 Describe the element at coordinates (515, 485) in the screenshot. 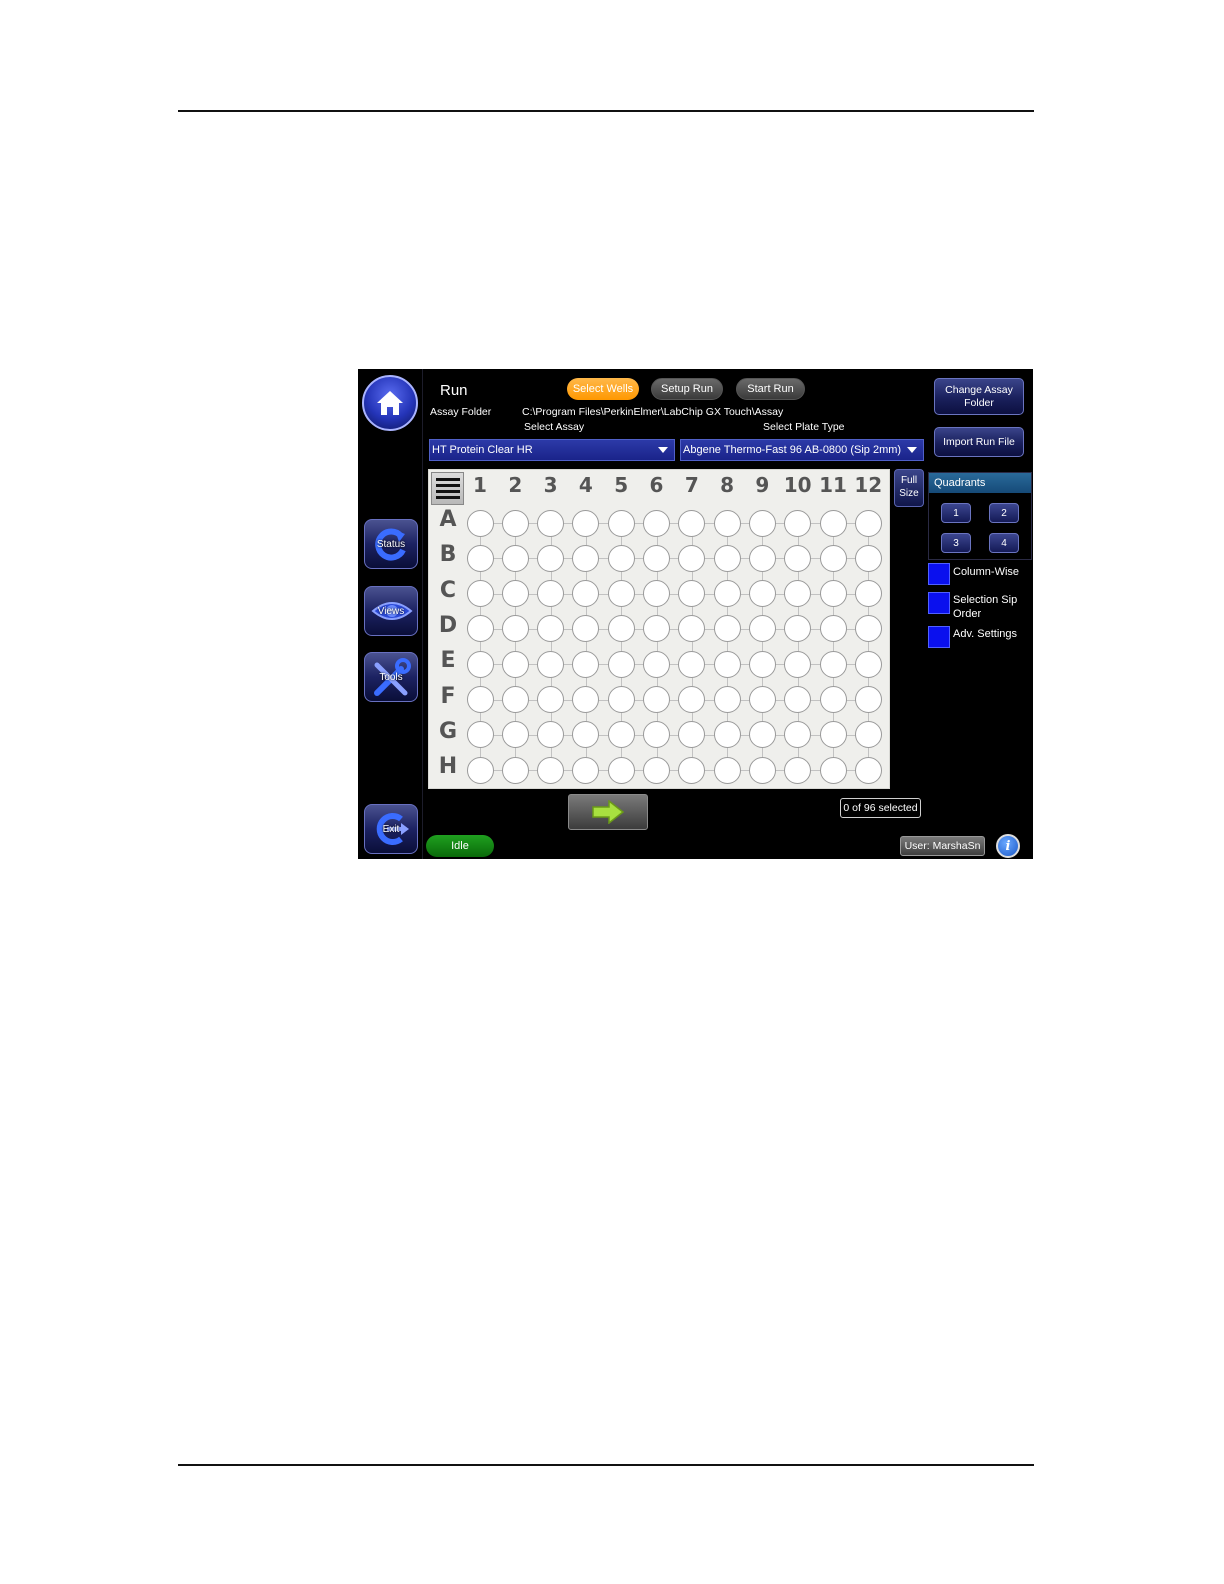

I see `column-header: 2` at that location.